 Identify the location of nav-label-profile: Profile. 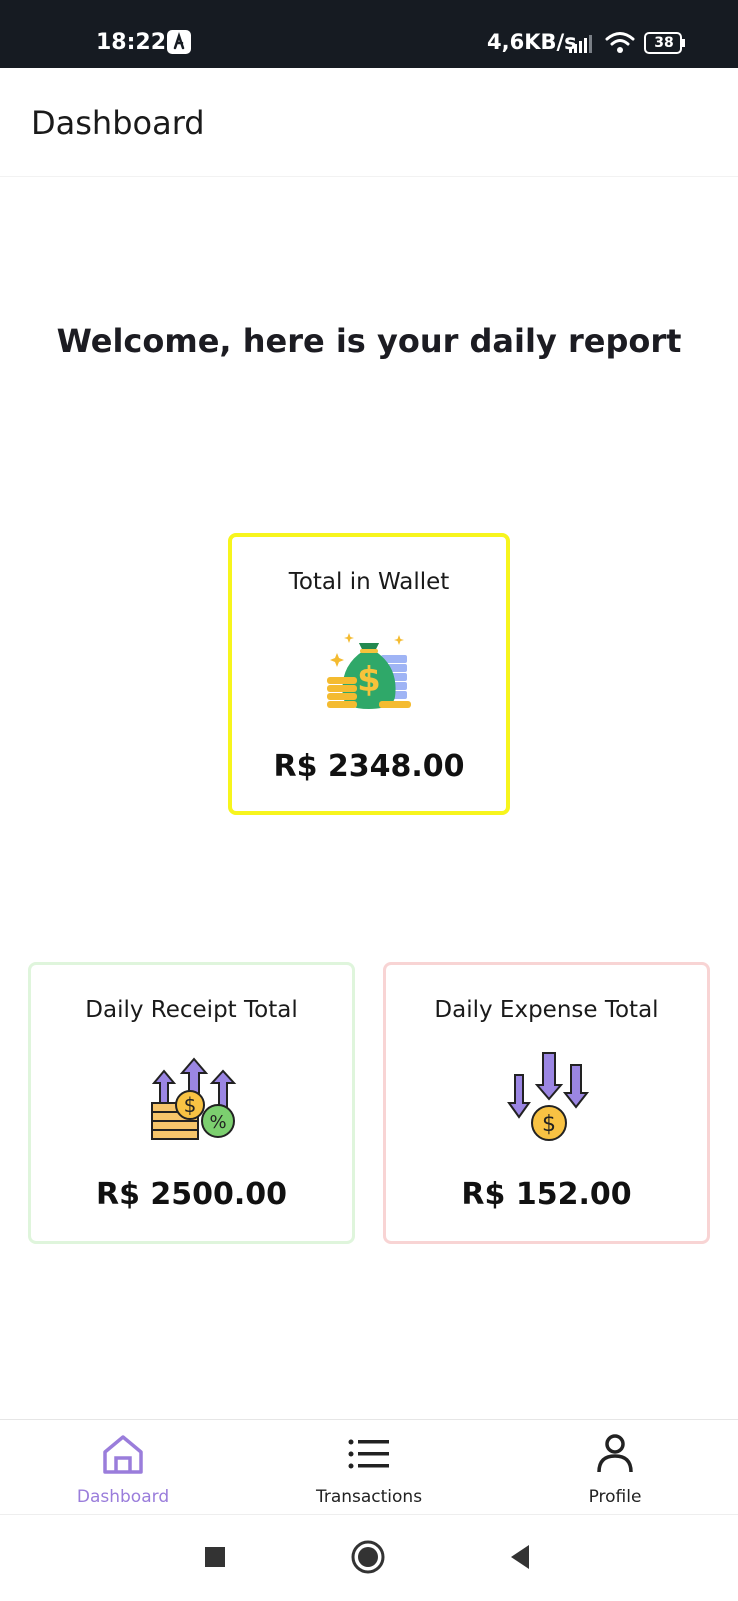
(615, 1497).